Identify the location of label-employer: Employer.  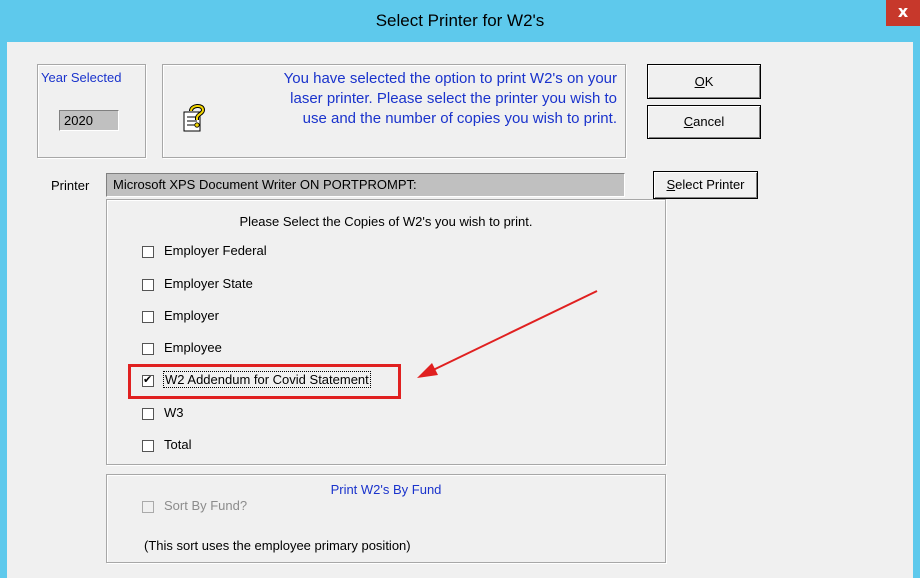
(191, 315).